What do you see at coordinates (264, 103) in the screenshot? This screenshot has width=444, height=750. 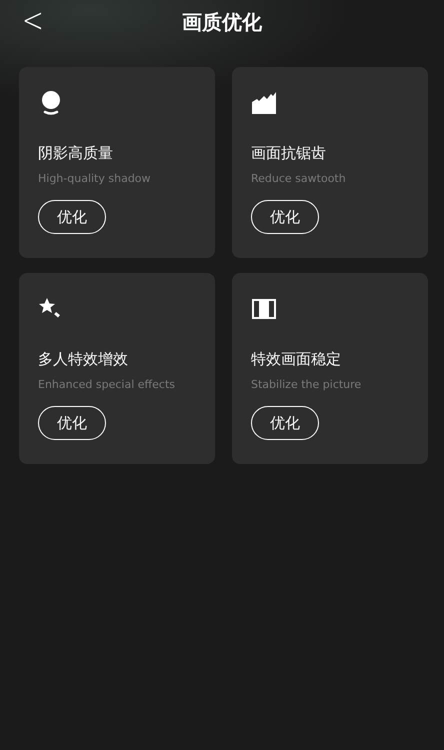 I see `mountain-icon` at bounding box center [264, 103].